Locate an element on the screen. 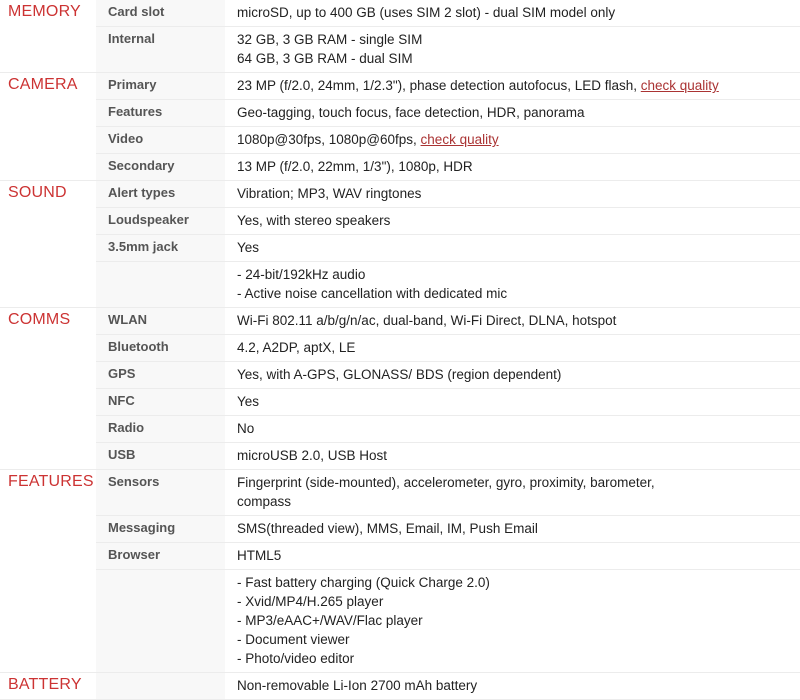 The height and width of the screenshot is (700, 800). spec-label-primary: Primary is located at coordinates (160, 86).